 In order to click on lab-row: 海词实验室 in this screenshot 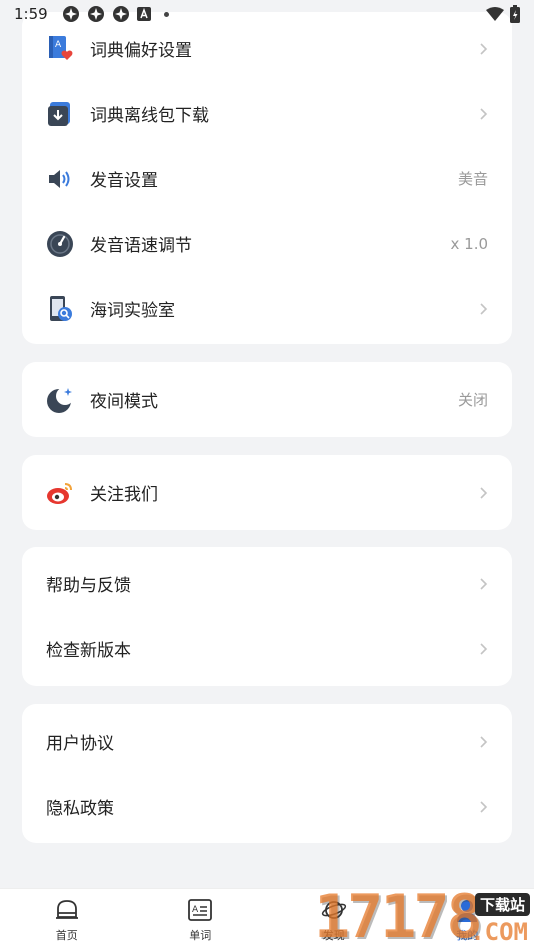, I will do `click(267, 308)`.